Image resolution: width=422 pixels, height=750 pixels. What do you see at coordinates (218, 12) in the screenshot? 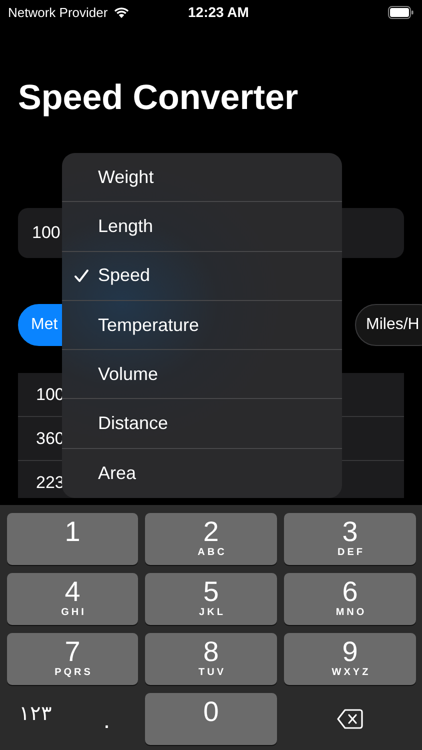
I see `clock-time: 12:23 AM` at bounding box center [218, 12].